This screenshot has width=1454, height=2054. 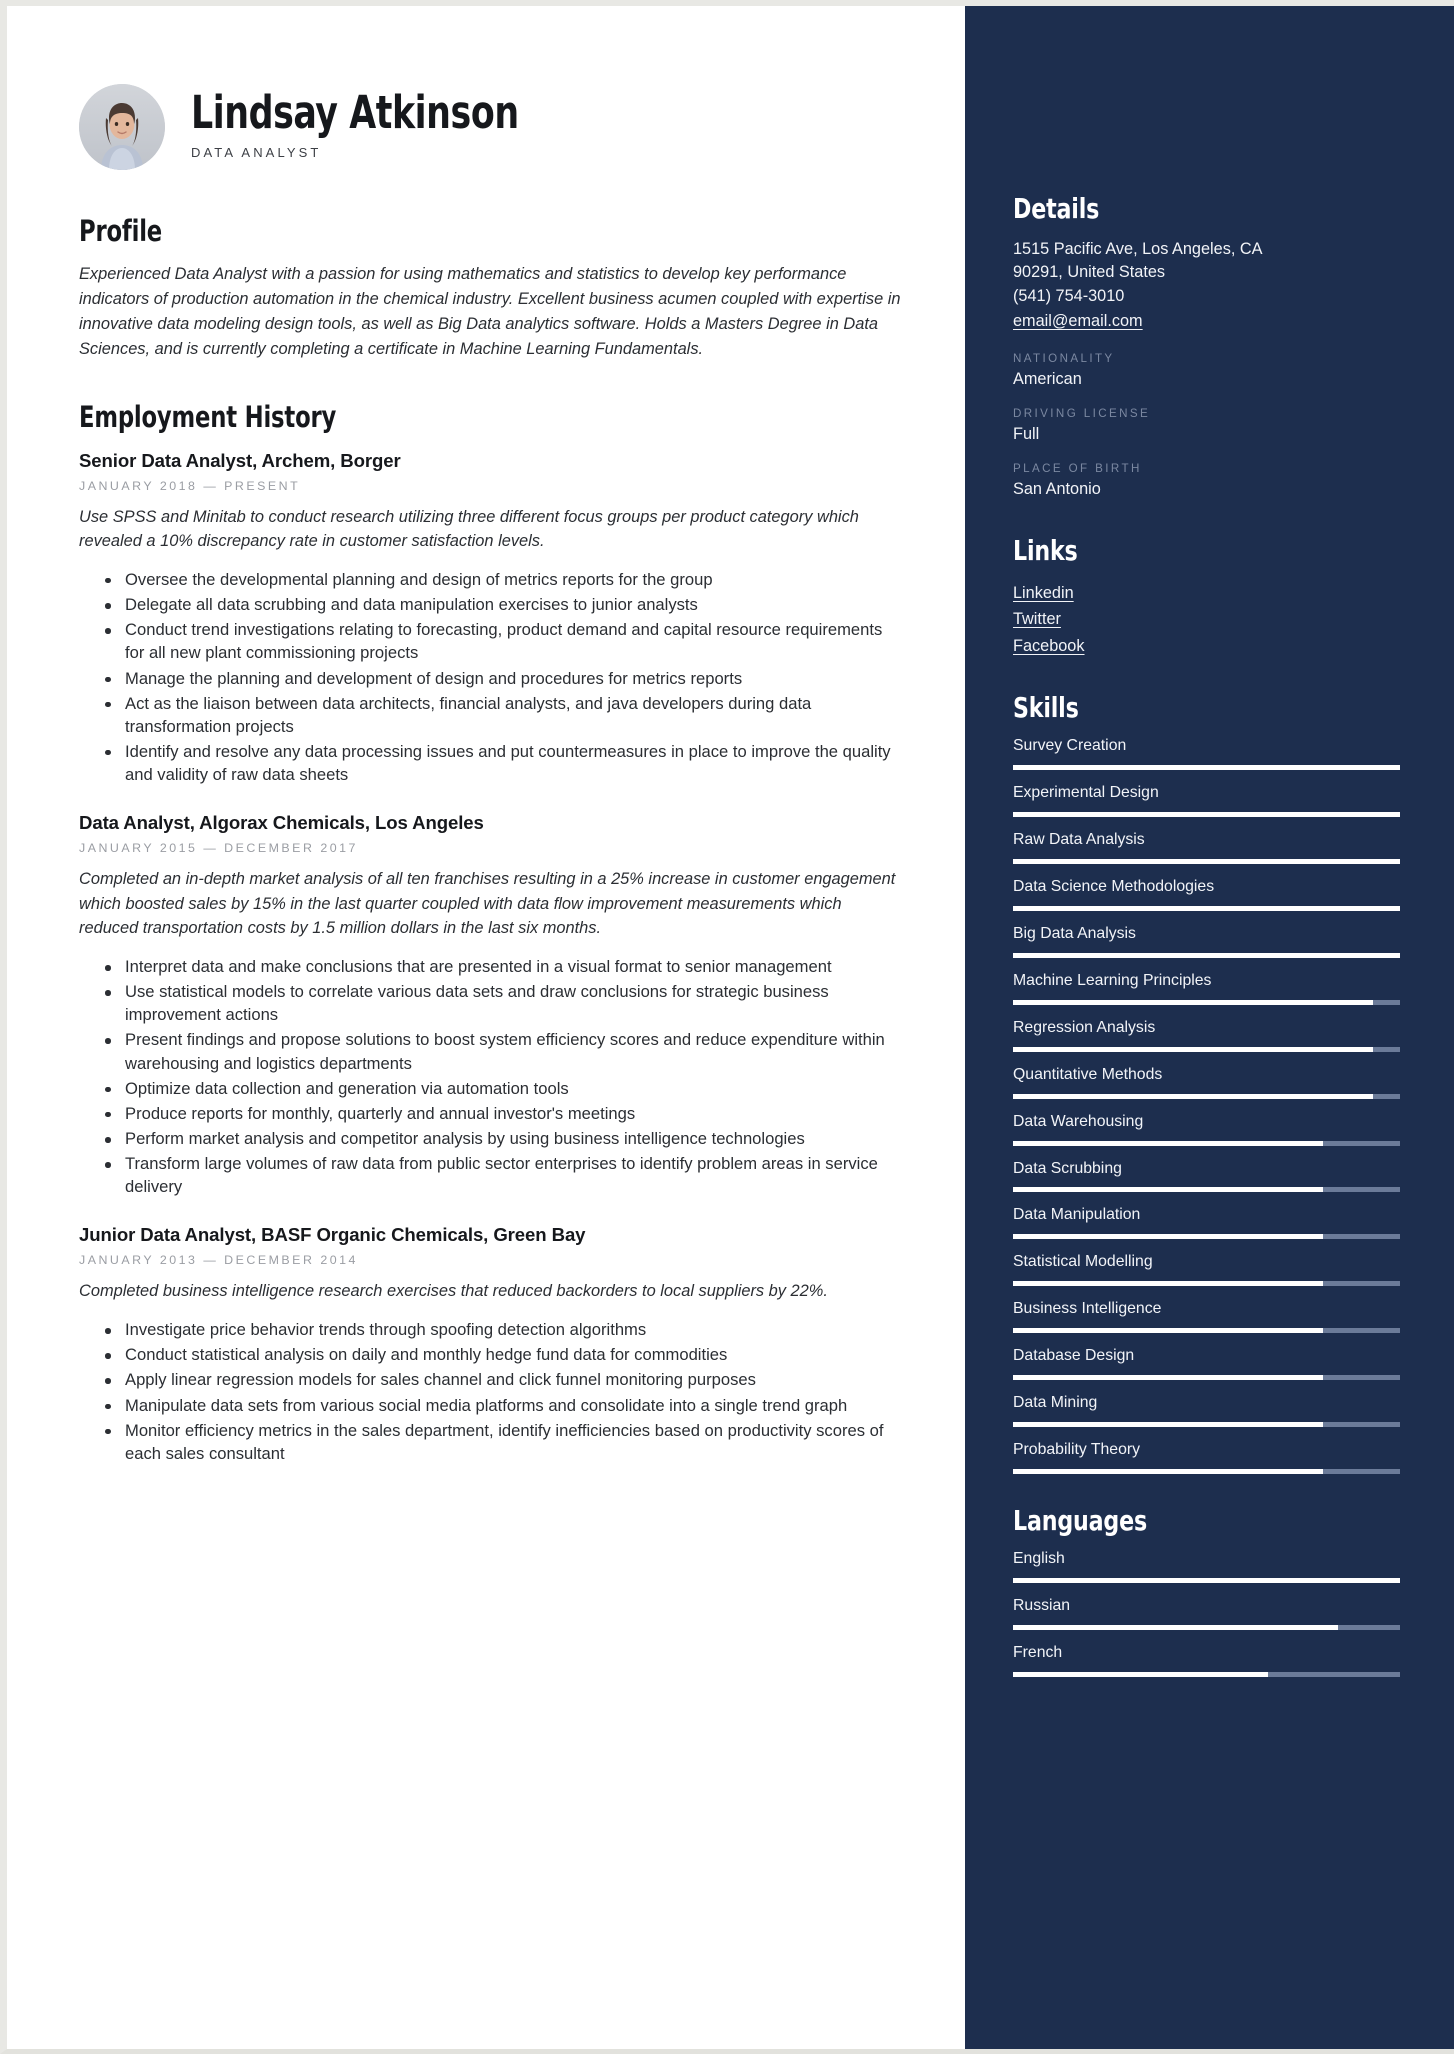 I want to click on social-link-linkedin: Linkedin, so click(x=1206, y=593).